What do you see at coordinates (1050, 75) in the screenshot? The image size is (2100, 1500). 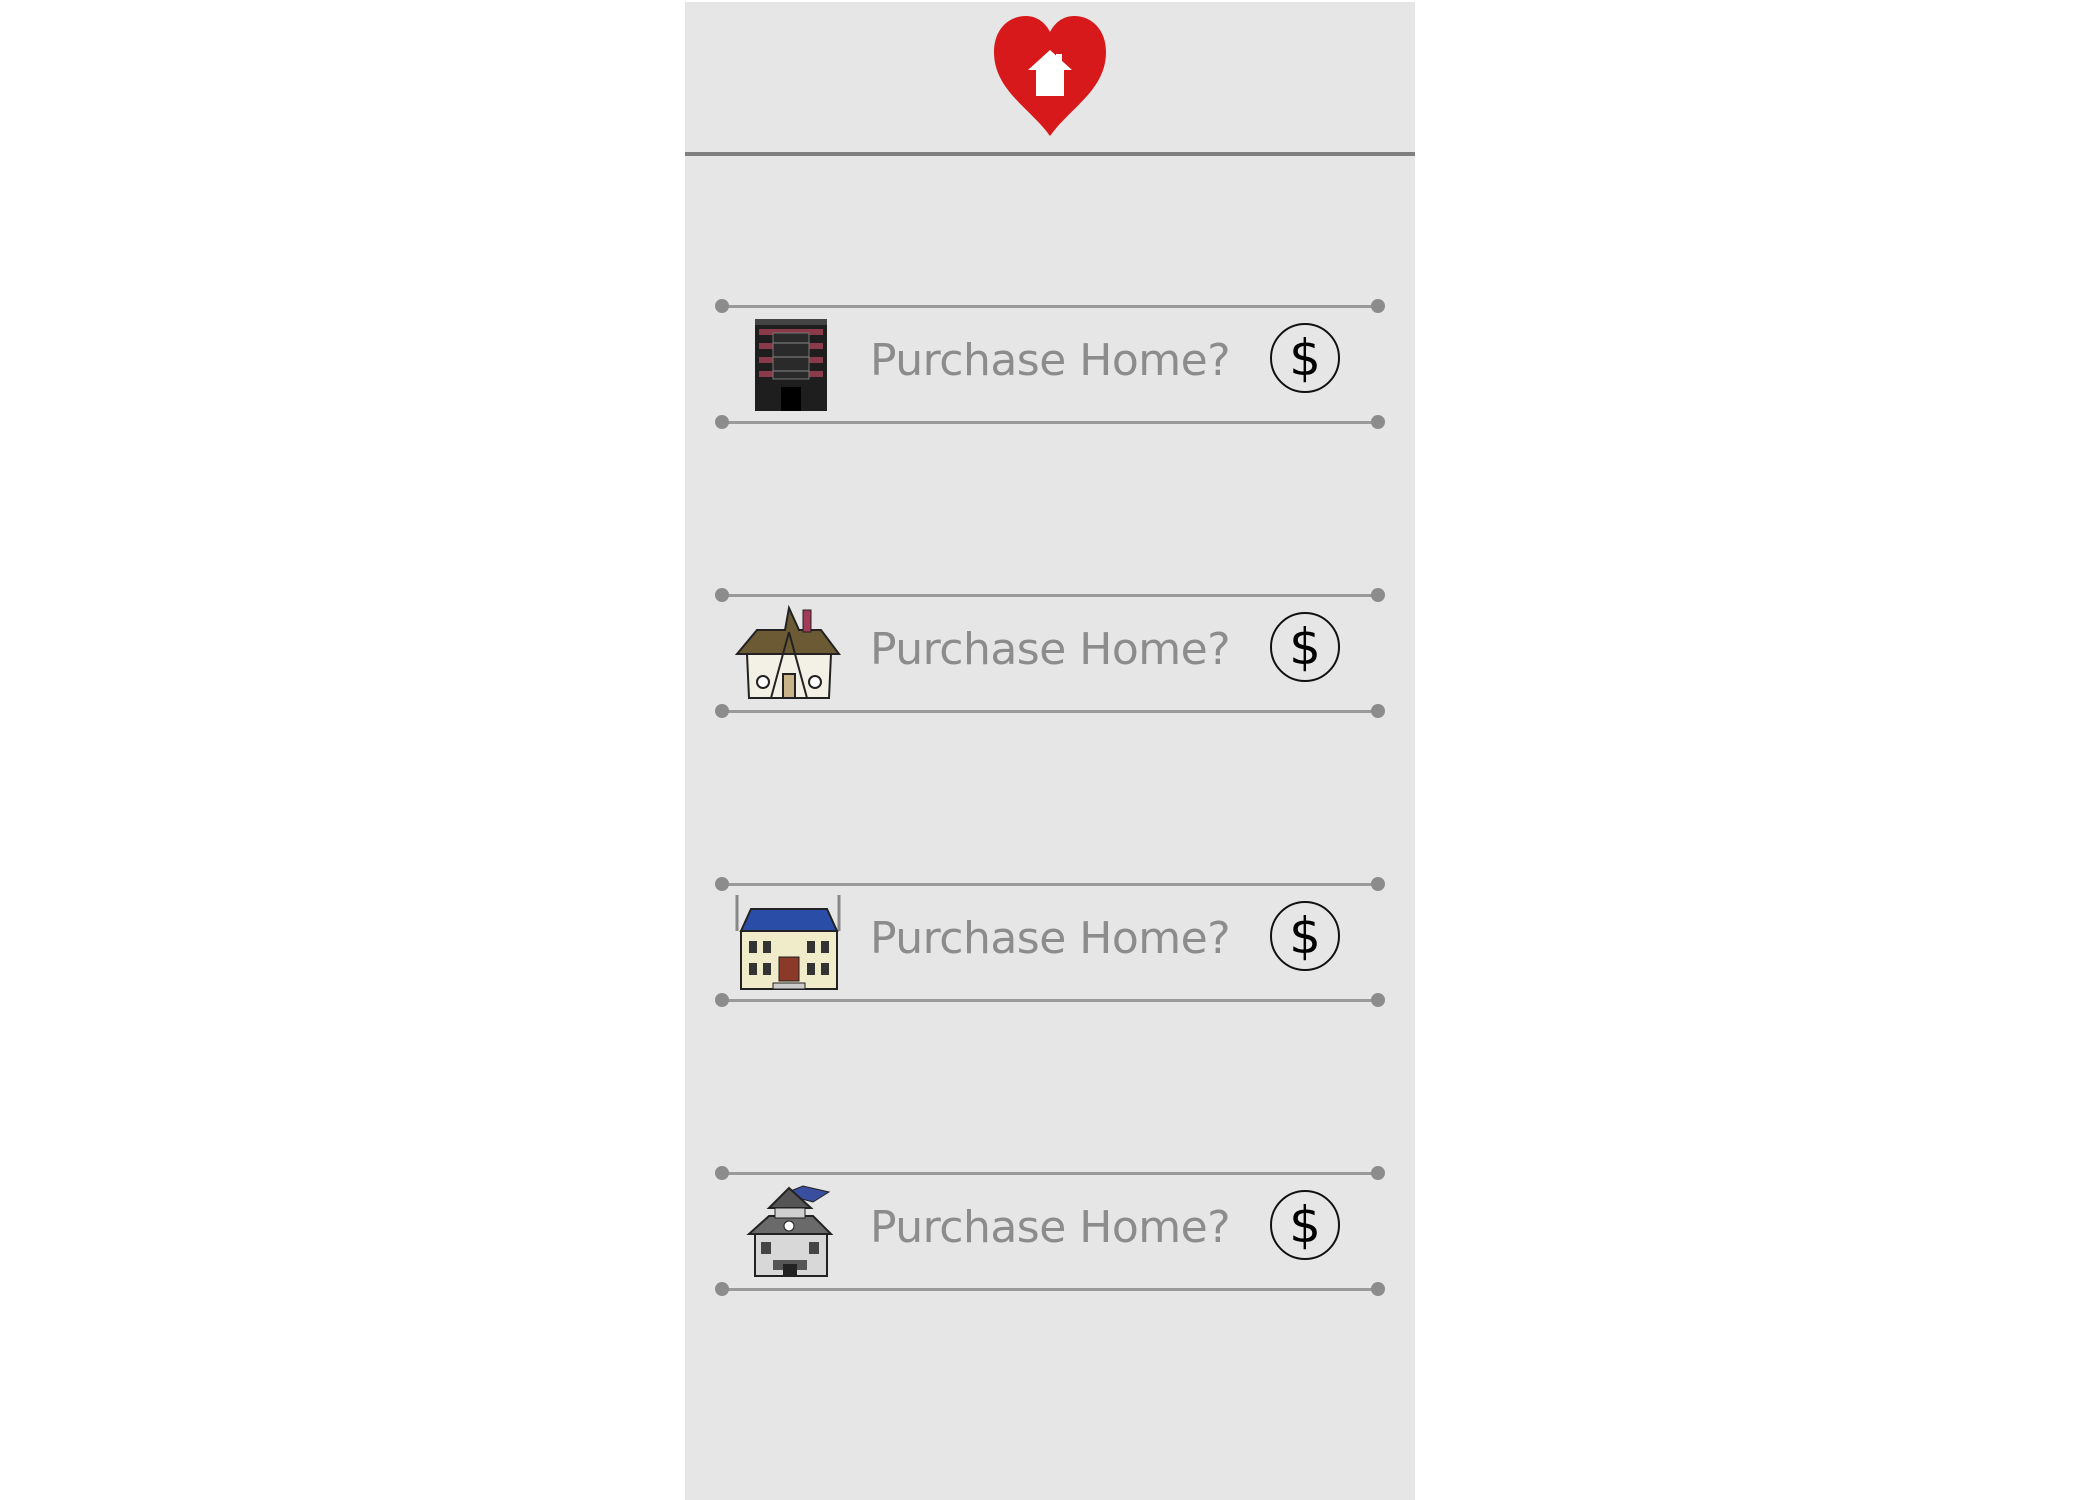 I see `heart-house-icon` at bounding box center [1050, 75].